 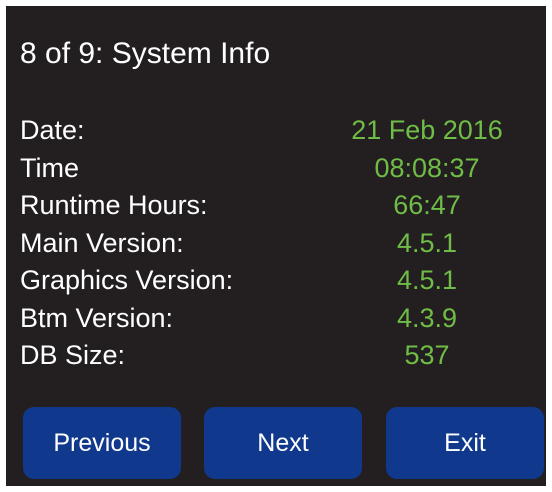 I want to click on page-title: 8 of 9: System Info, so click(x=145, y=53).